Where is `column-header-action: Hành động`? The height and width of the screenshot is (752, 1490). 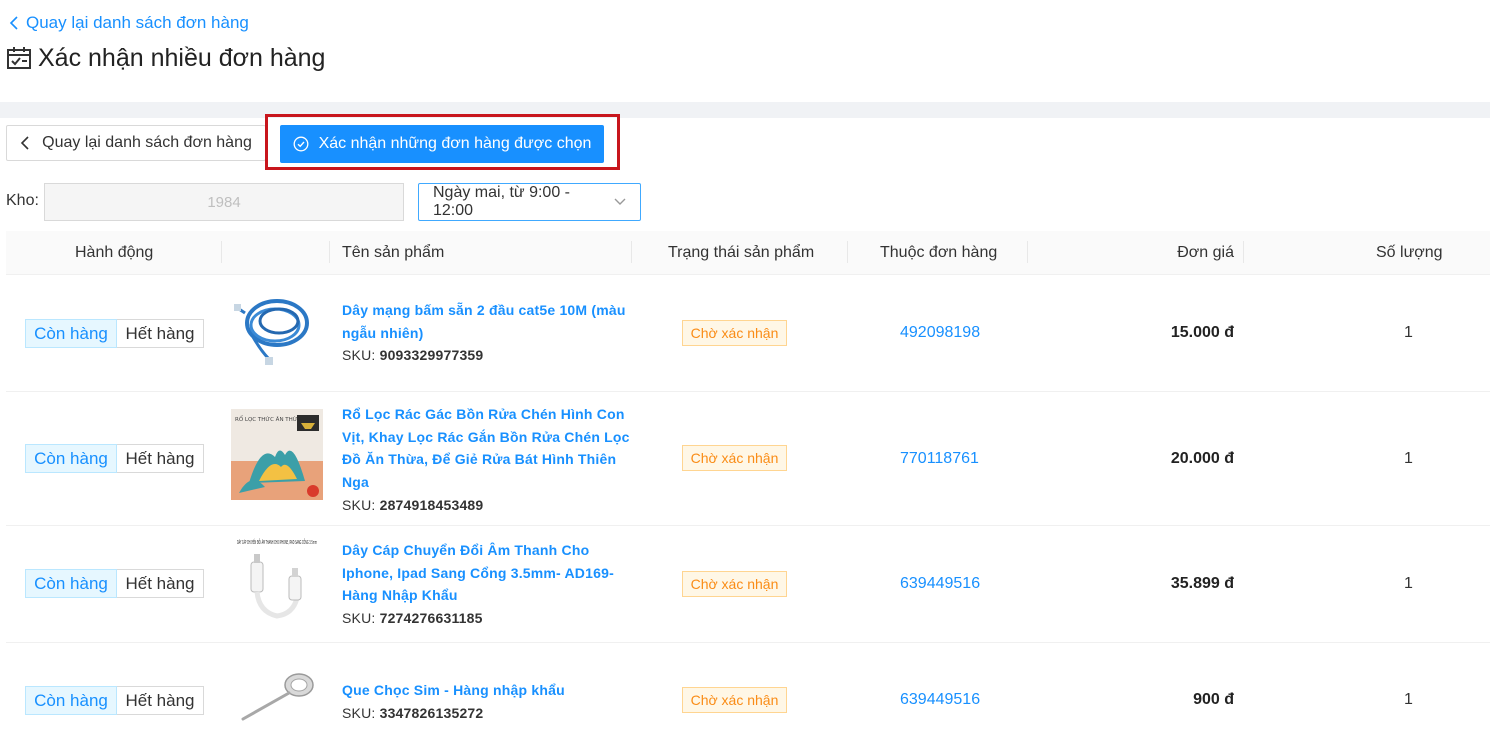 column-header-action: Hành động is located at coordinates (114, 252).